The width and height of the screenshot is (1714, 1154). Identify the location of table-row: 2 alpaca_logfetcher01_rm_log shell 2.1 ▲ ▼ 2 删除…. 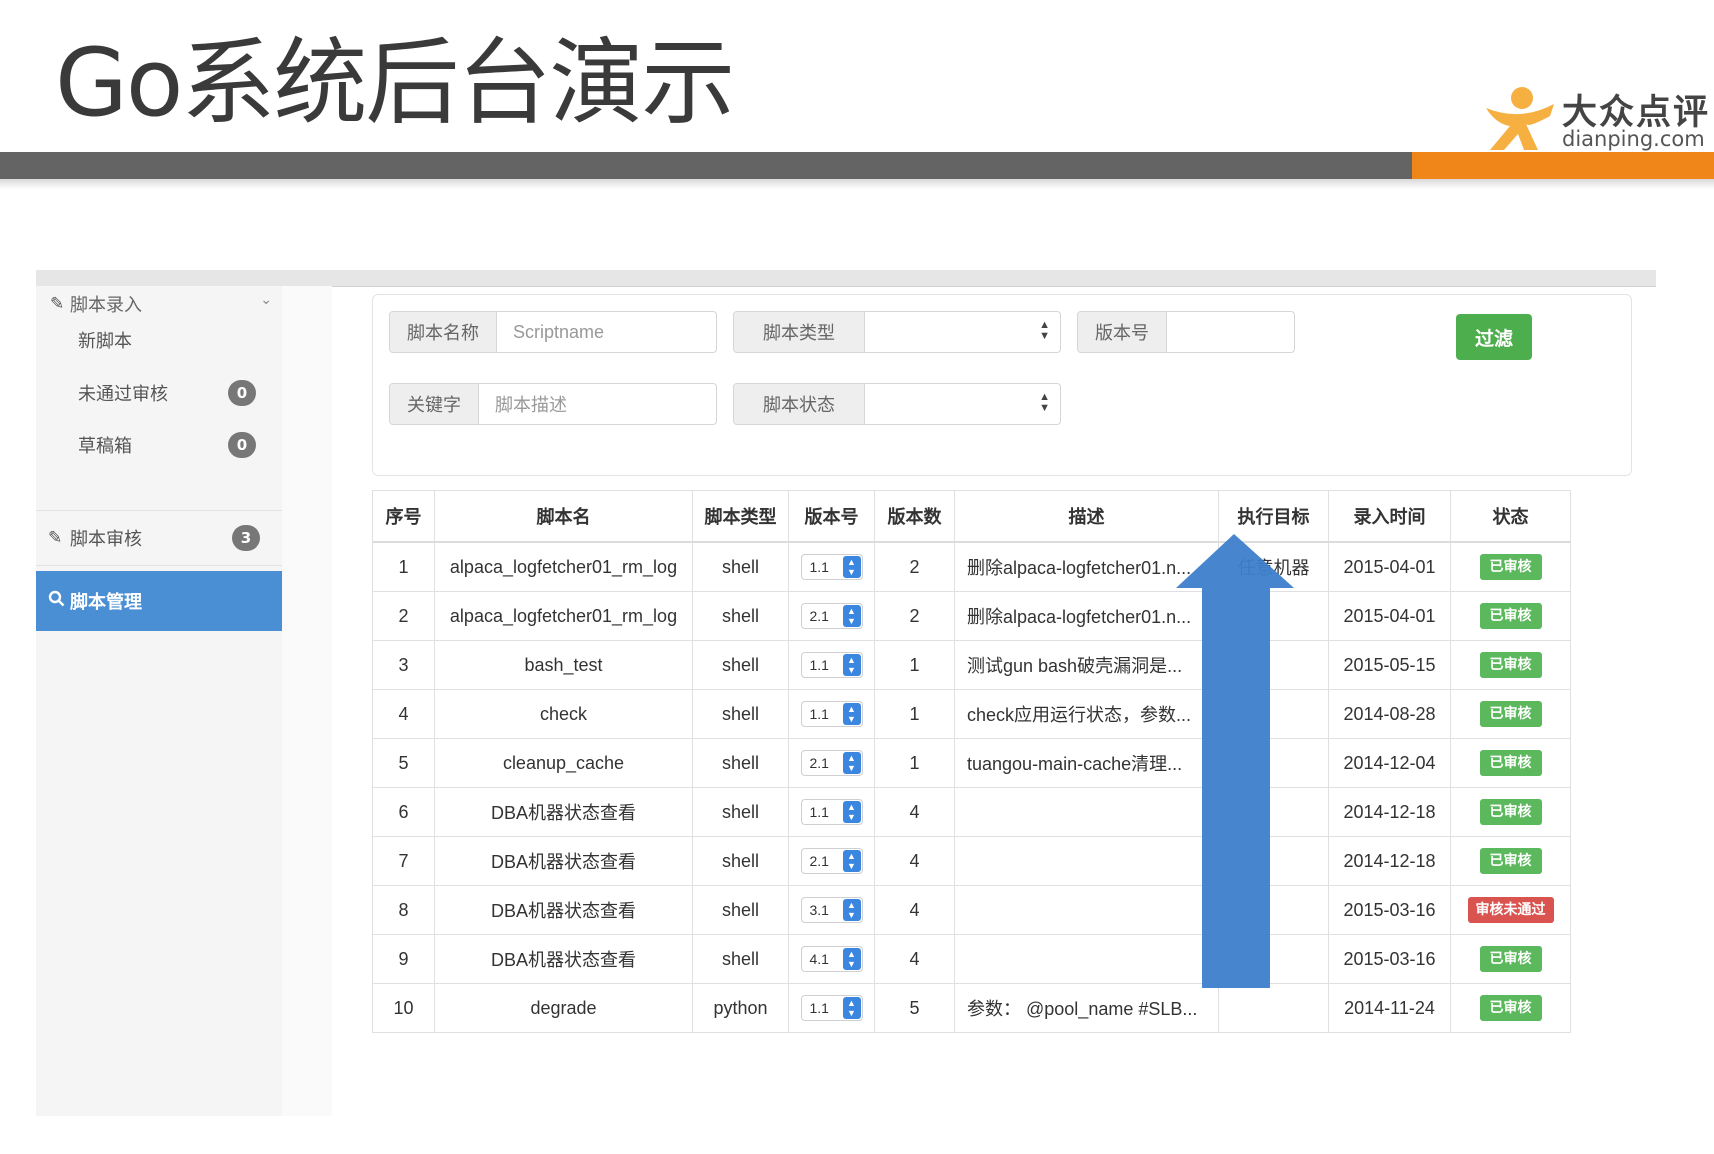
(971, 616).